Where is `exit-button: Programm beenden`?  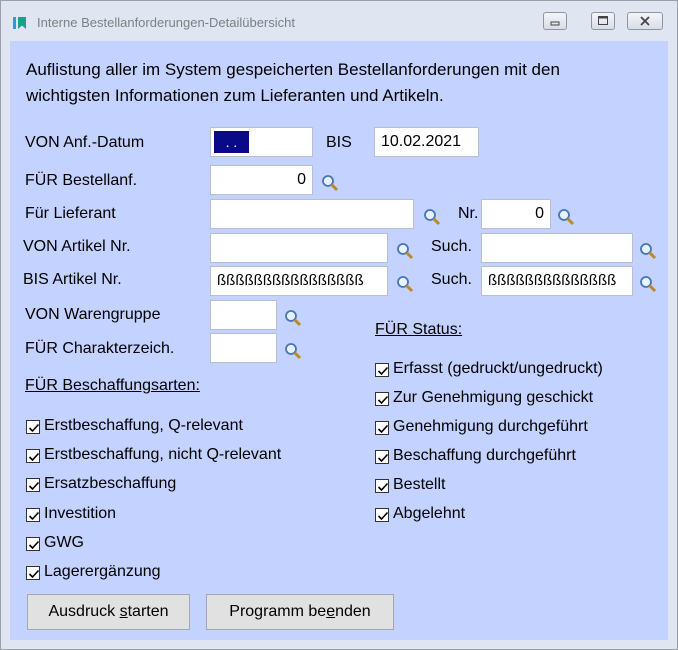 exit-button: Programm beenden is located at coordinates (300, 612).